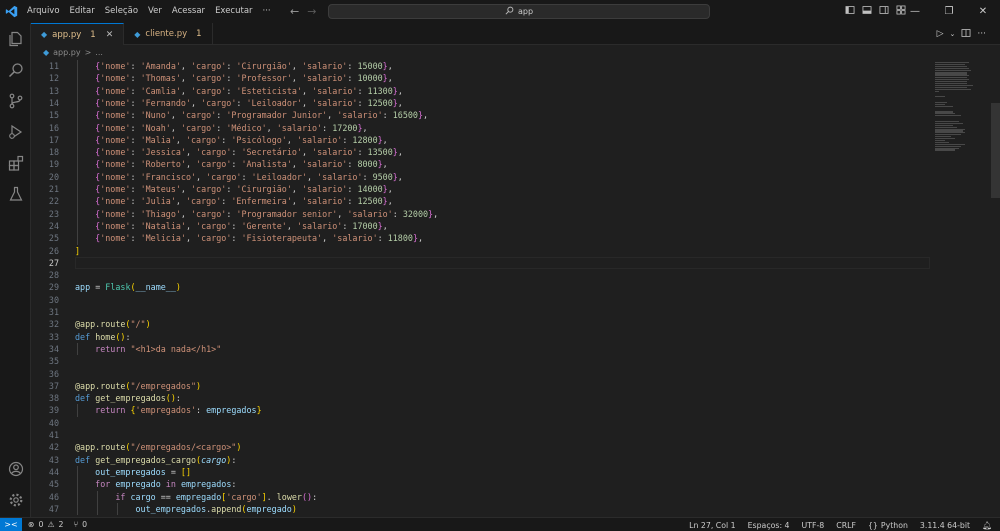 The height and width of the screenshot is (531, 1000). I want to click on python-interpreter: 3.11.4 64-bit, so click(945, 525).